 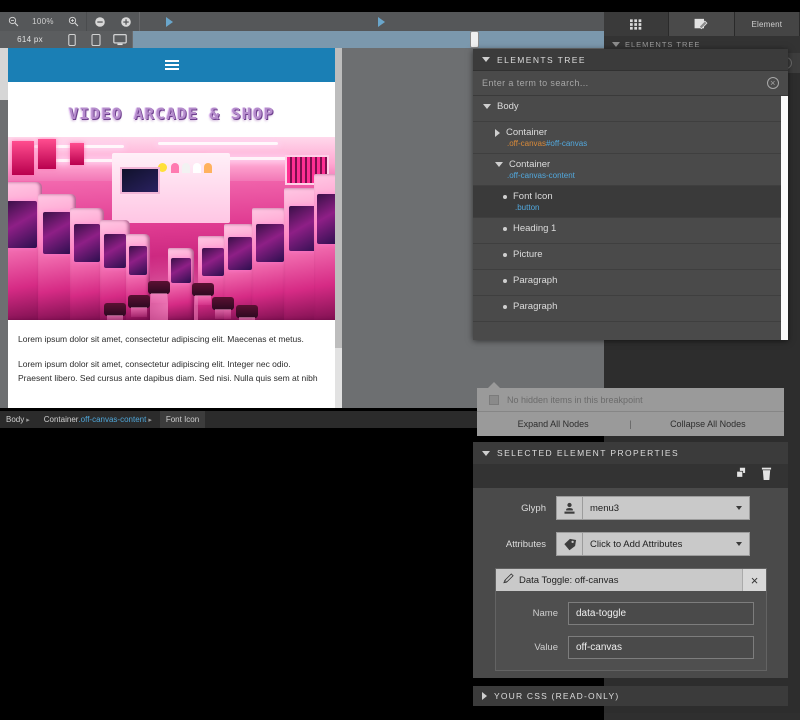 What do you see at coordinates (120, 39) in the screenshot?
I see `desktop-icon` at bounding box center [120, 39].